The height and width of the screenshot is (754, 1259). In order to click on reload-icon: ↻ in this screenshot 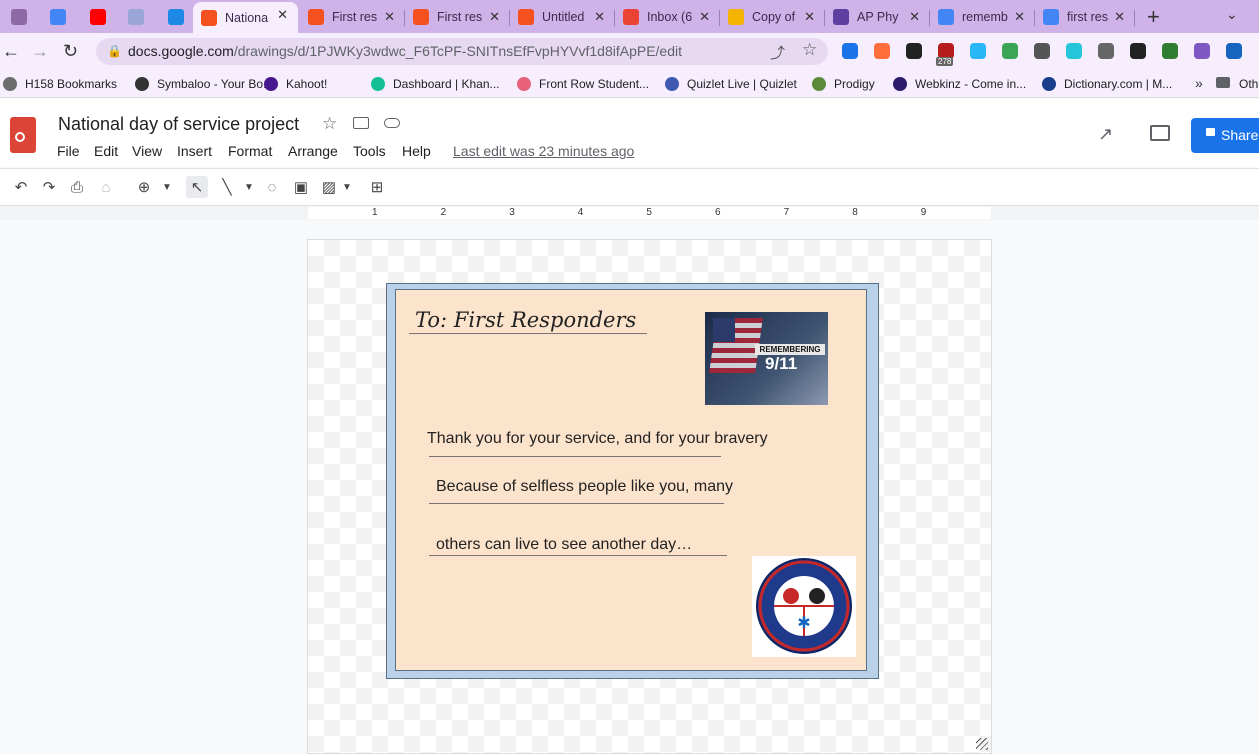, I will do `click(70, 51)`.